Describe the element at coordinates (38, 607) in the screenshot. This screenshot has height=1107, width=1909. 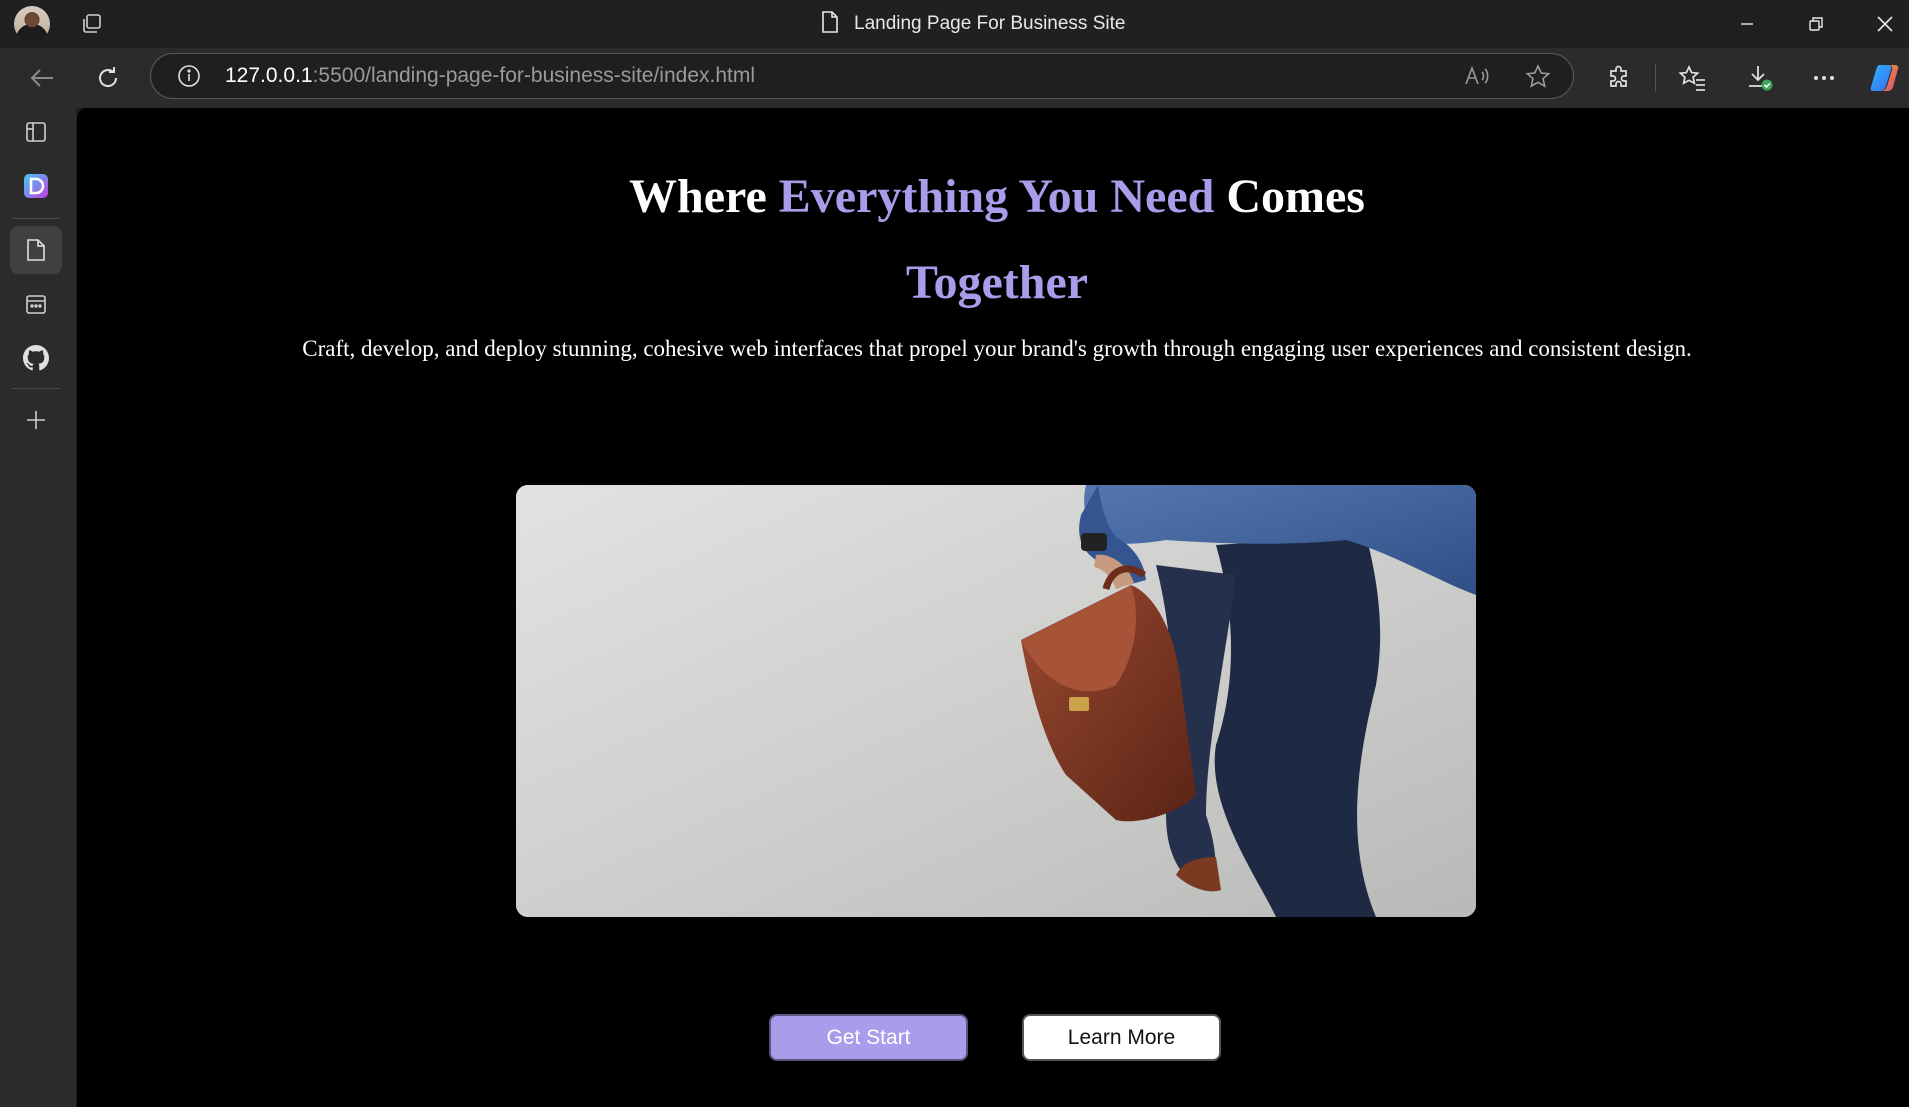
I see `browser-sidebar` at that location.